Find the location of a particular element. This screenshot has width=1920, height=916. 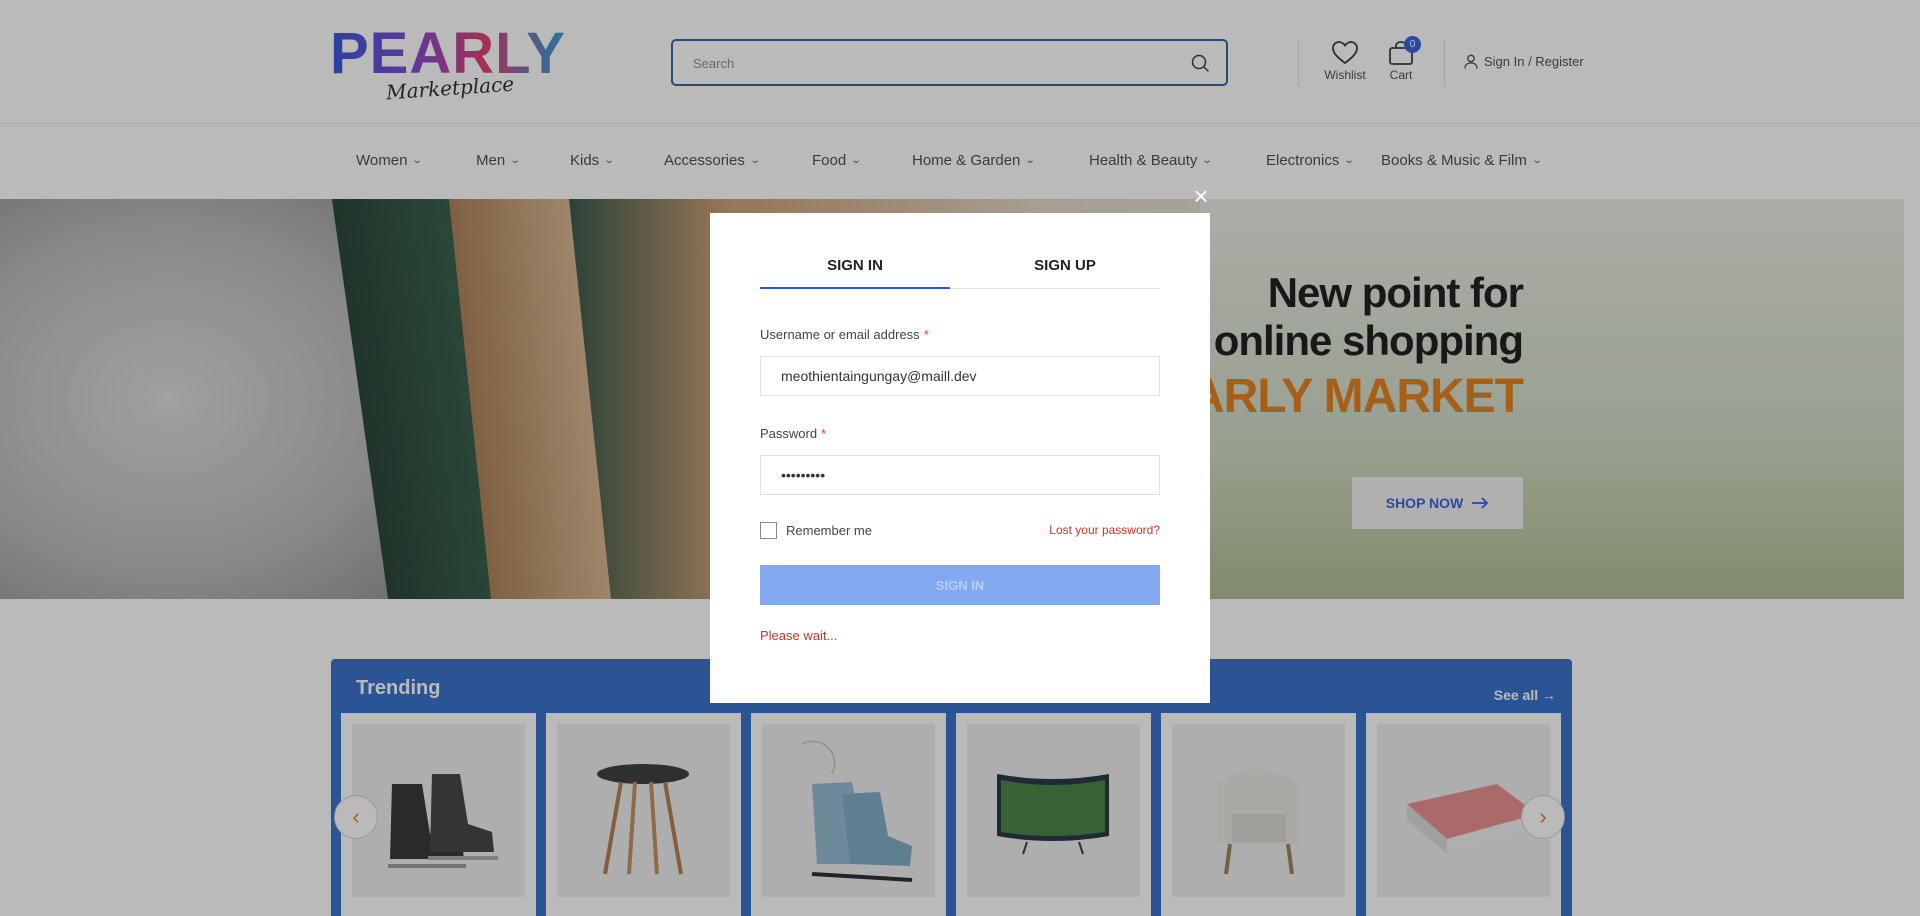

auth-tabs: SIGN IN SIGN UP is located at coordinates (960, 271).